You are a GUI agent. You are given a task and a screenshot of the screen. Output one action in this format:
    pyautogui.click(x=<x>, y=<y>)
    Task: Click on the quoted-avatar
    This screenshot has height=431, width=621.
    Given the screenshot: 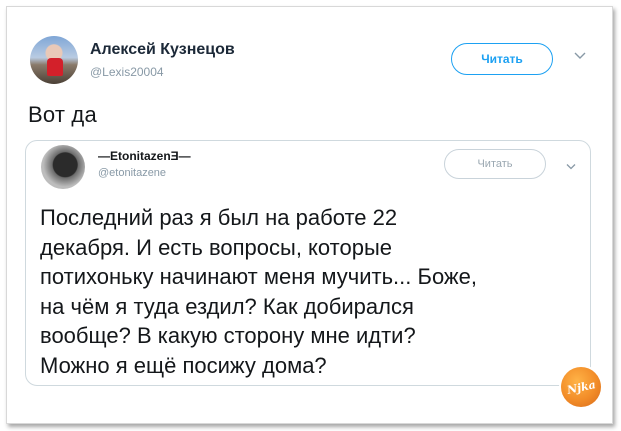 What is the action you would take?
    pyautogui.click(x=63, y=167)
    